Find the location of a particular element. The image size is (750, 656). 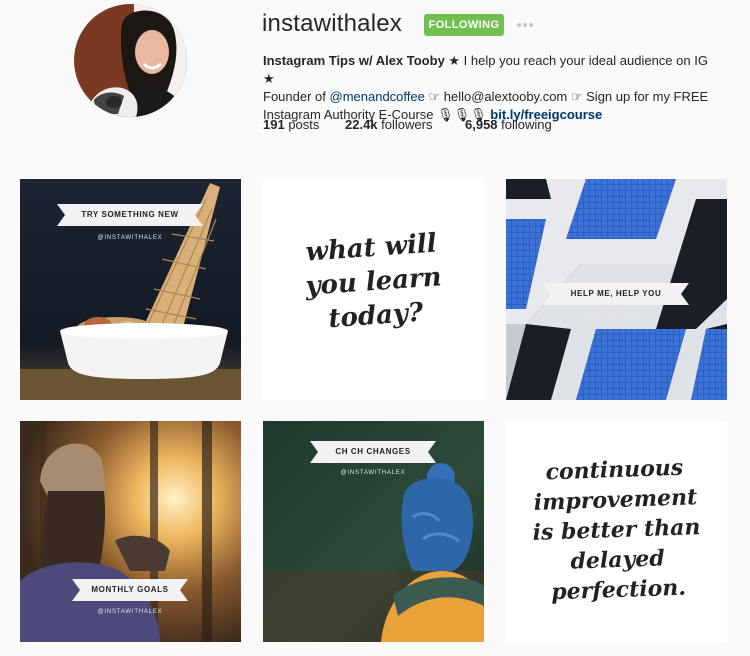

profile-username: instawithalex is located at coordinates (332, 23).